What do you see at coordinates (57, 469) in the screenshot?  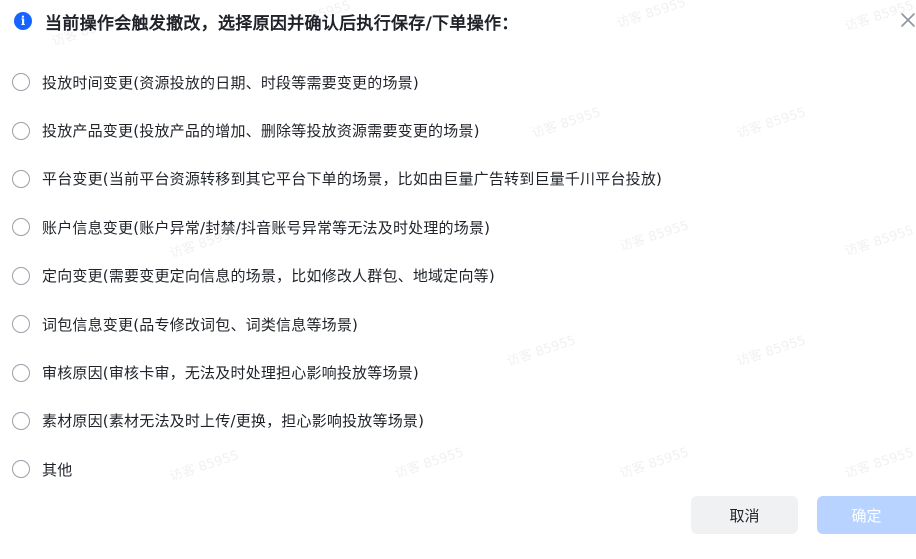 I see `reason-option-label: 其他` at bounding box center [57, 469].